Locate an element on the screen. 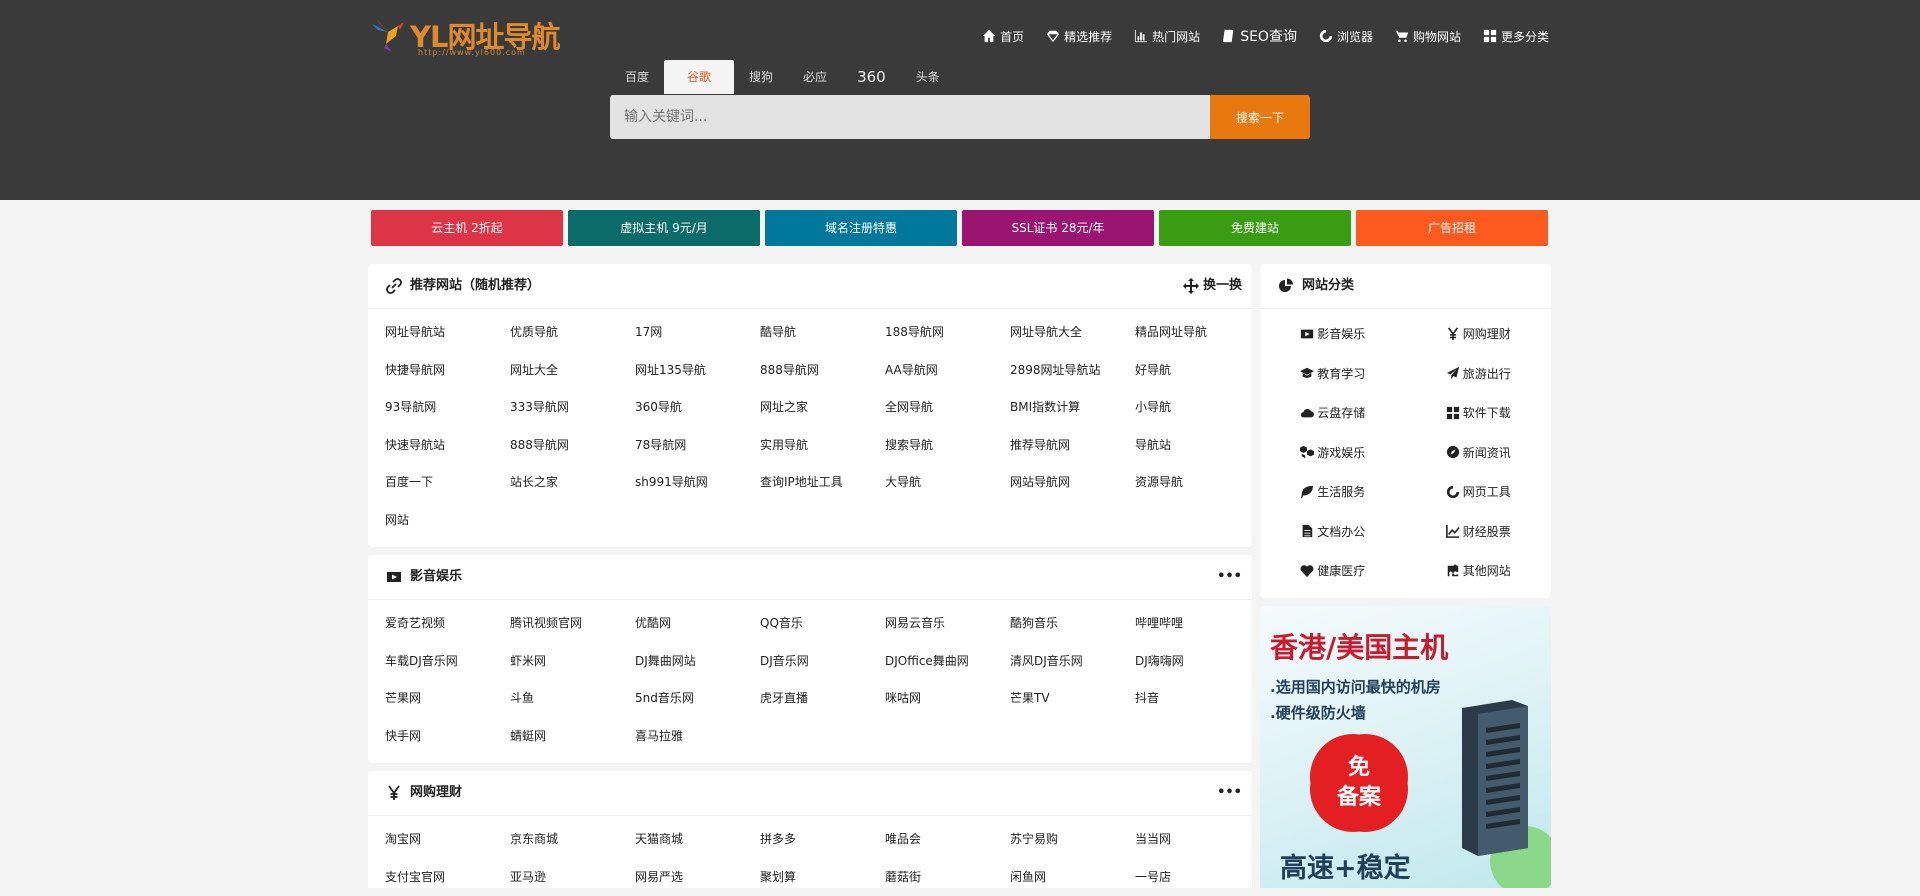 The width and height of the screenshot is (1920, 896). site-link: 酷狗音乐 is located at coordinates (1072, 624).